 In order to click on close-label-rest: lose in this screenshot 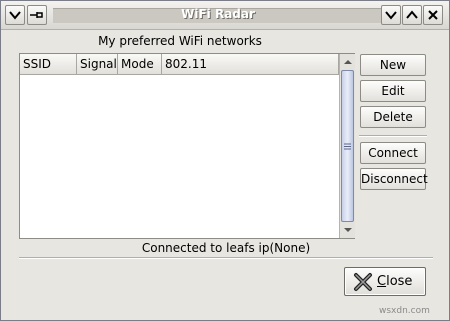, I will do `click(399, 281)`.